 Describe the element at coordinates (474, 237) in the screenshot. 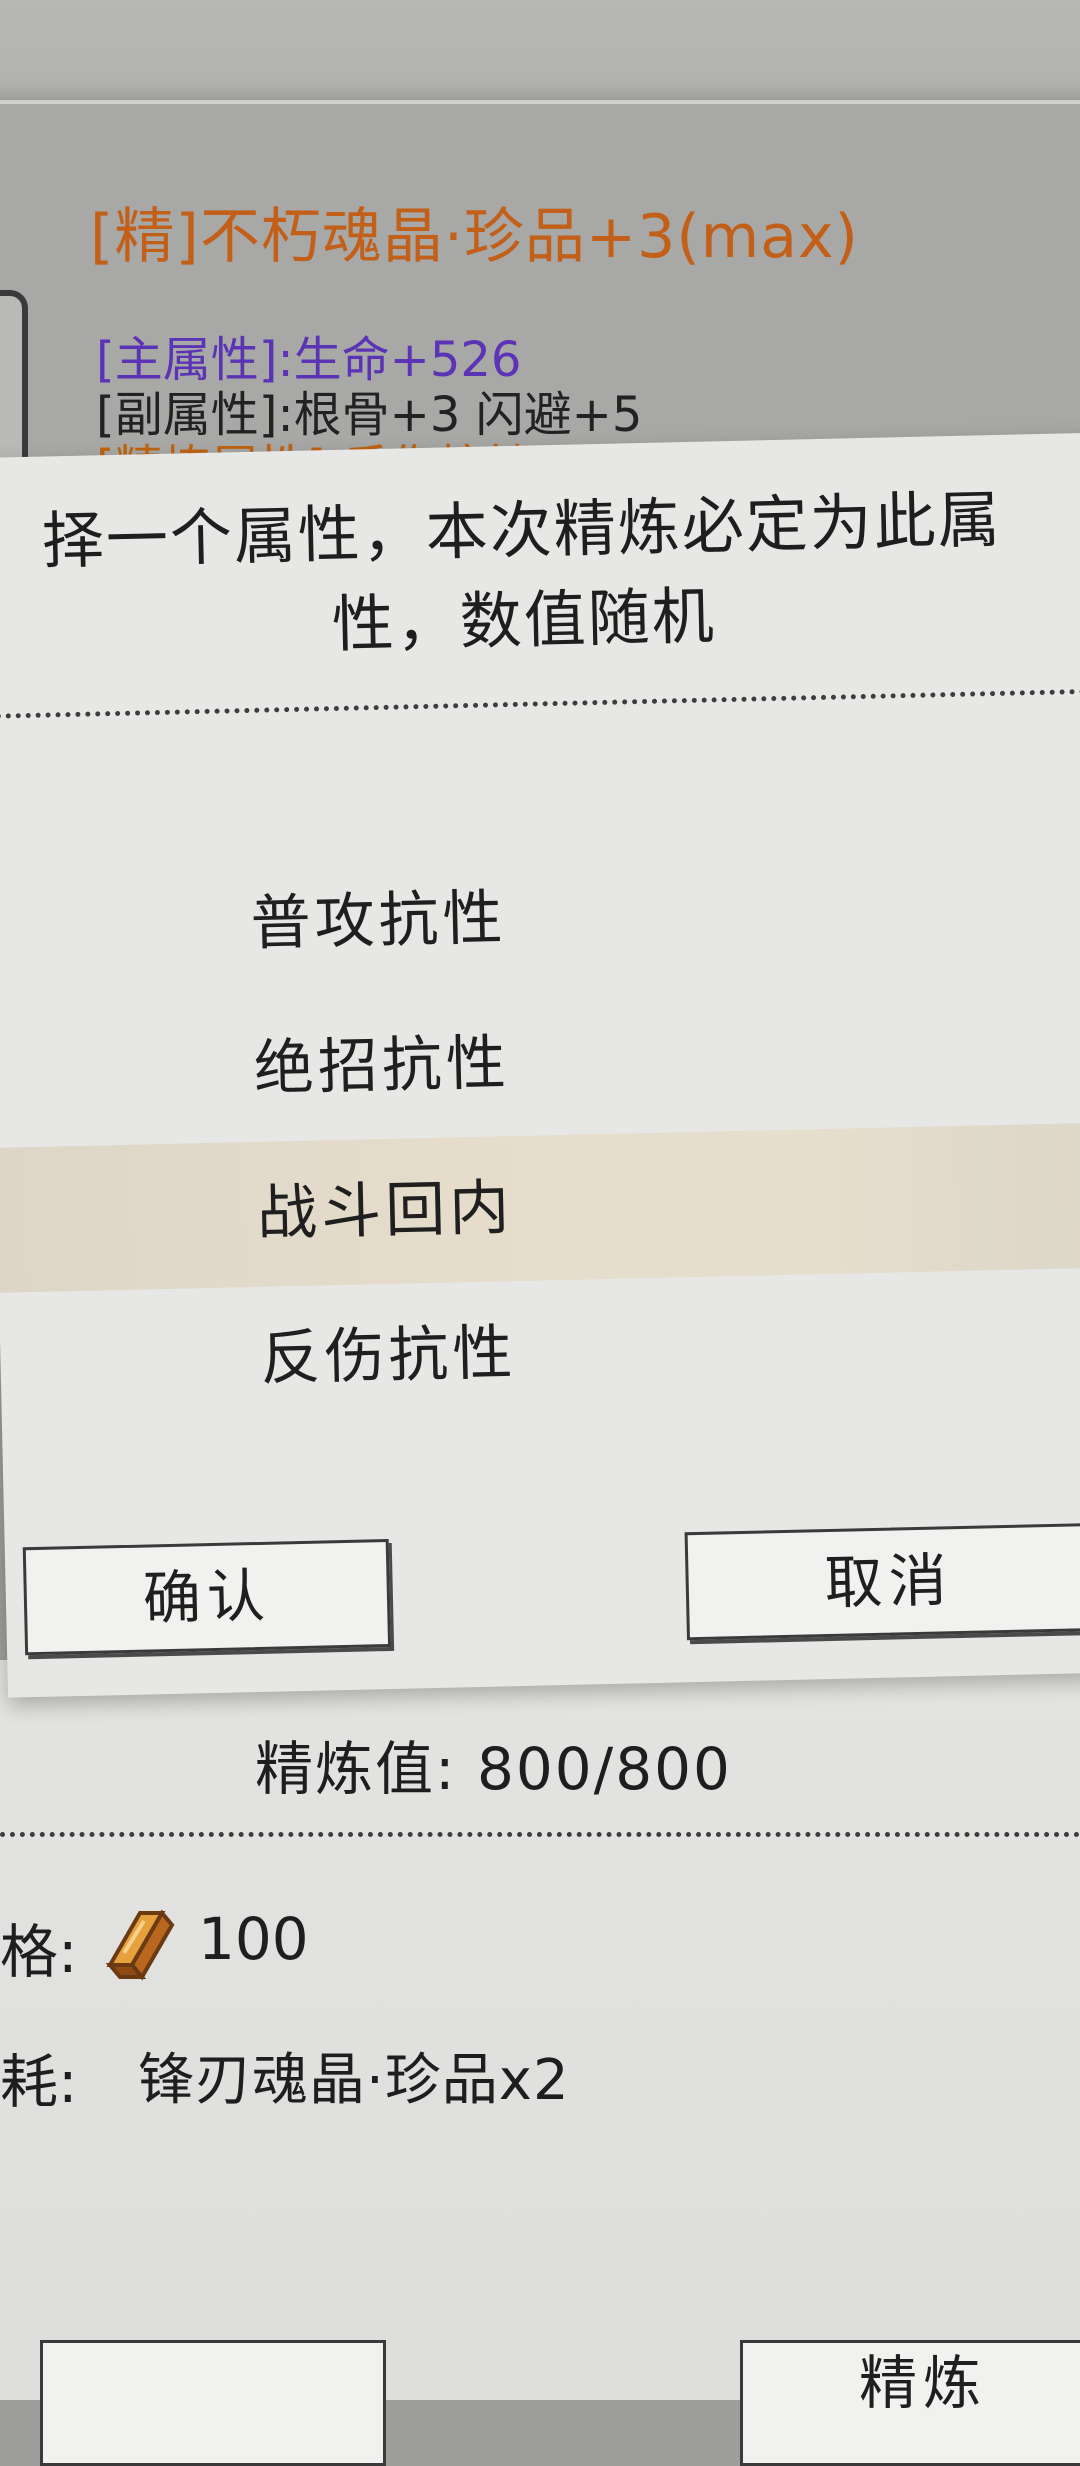

I see `item-title: [精]不朽魂晶·珍品+3(max)` at that location.